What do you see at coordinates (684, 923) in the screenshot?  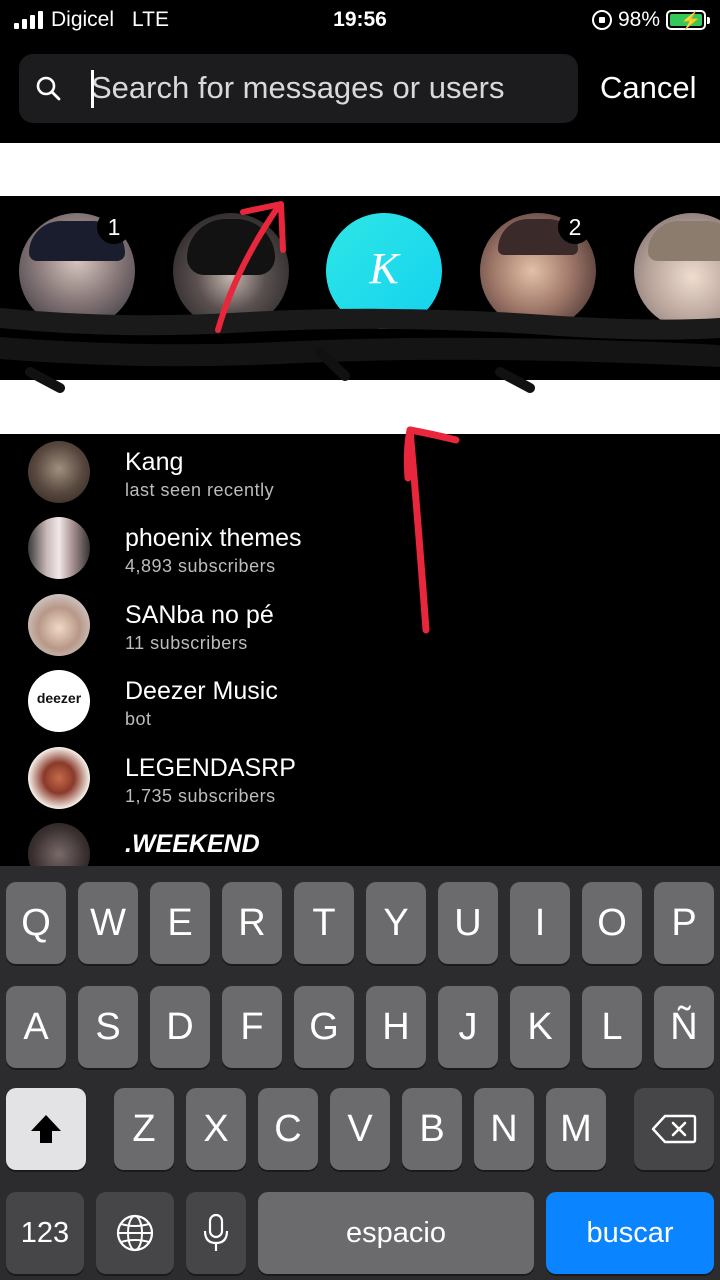 I see `key-p: P` at bounding box center [684, 923].